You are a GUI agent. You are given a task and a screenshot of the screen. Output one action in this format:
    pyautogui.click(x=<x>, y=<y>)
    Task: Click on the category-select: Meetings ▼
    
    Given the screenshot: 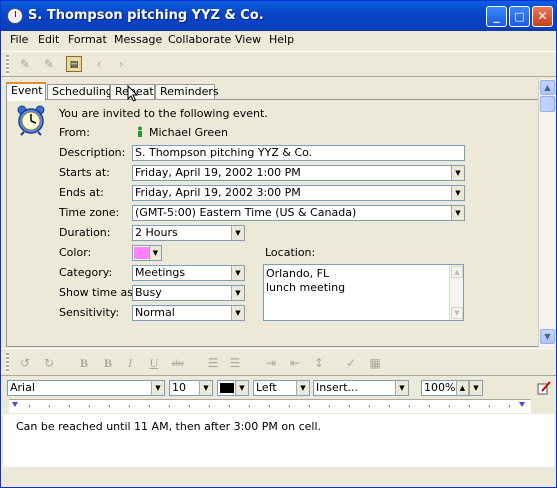 What is the action you would take?
    pyautogui.click(x=188, y=273)
    